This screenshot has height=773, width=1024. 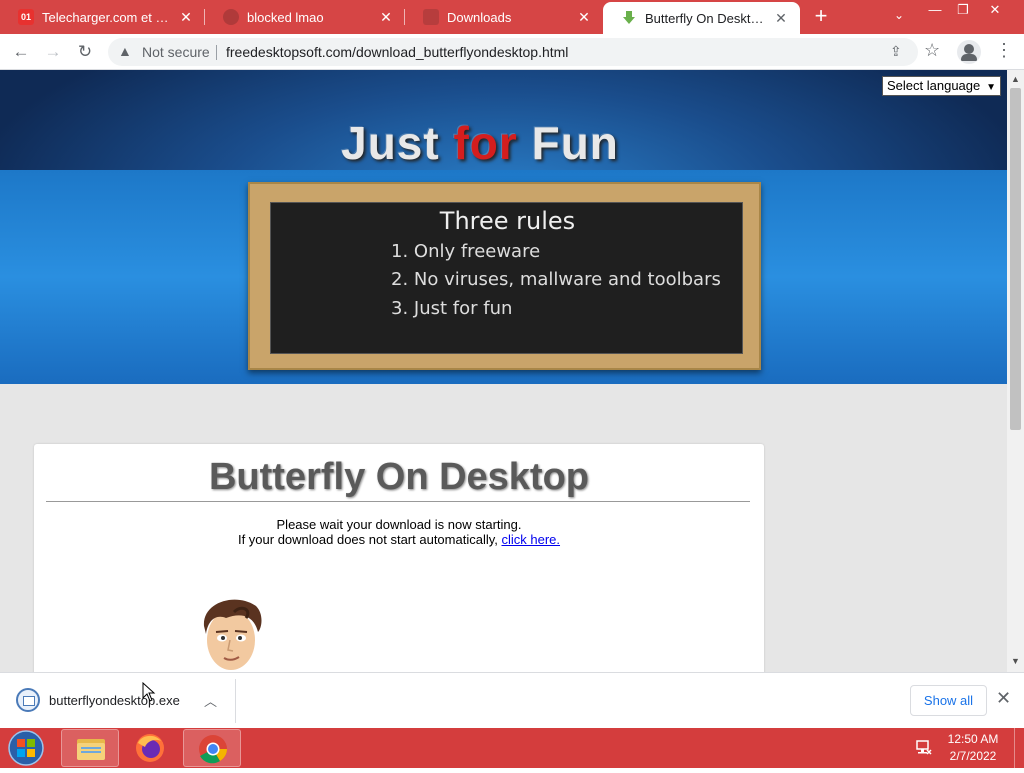 What do you see at coordinates (127, 52) in the screenshot?
I see `warning-icon: ▲` at bounding box center [127, 52].